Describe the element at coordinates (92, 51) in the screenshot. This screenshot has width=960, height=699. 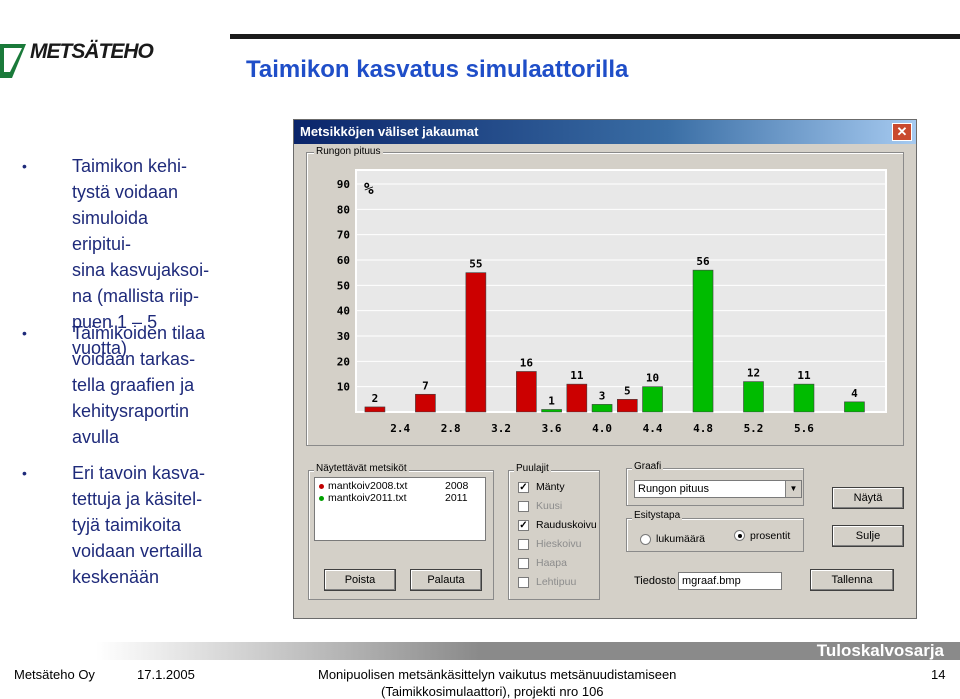
I see `logo-text: METSÄTEHO` at that location.